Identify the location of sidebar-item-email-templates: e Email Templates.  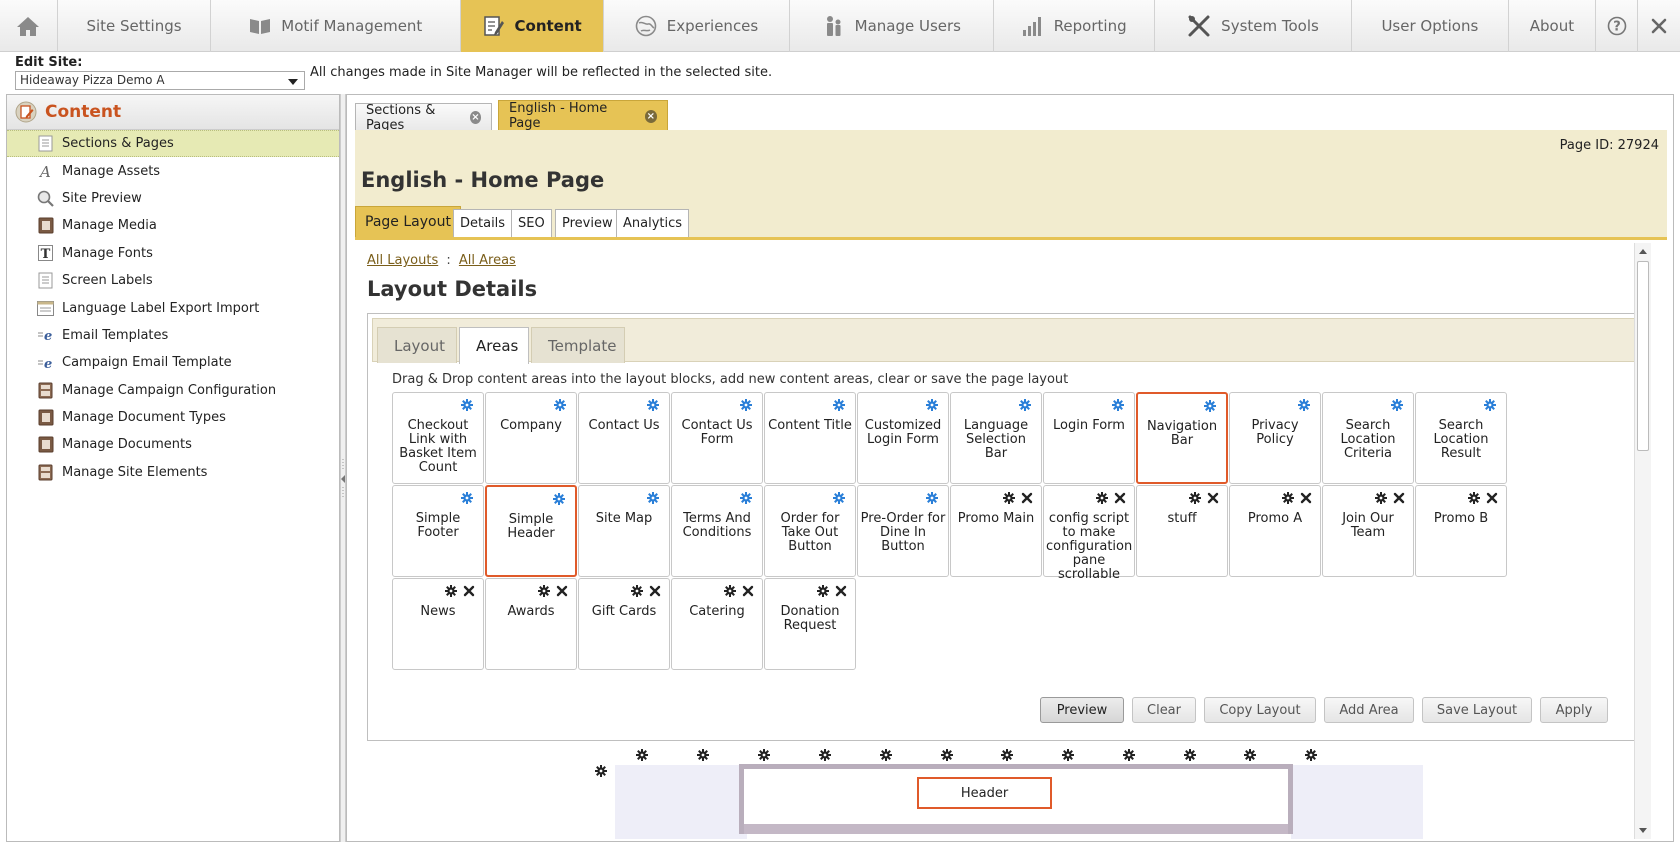
(173, 335).